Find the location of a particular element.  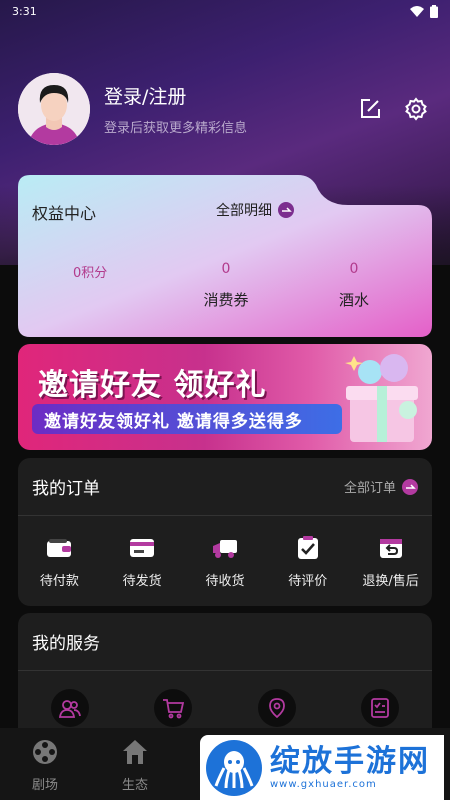

all-details-link: 全部明细 is located at coordinates (255, 210).